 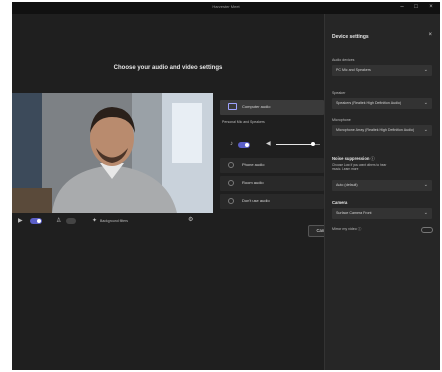 What do you see at coordinates (253, 164) in the screenshot?
I see `phone-audio-label: Phone audio` at bounding box center [253, 164].